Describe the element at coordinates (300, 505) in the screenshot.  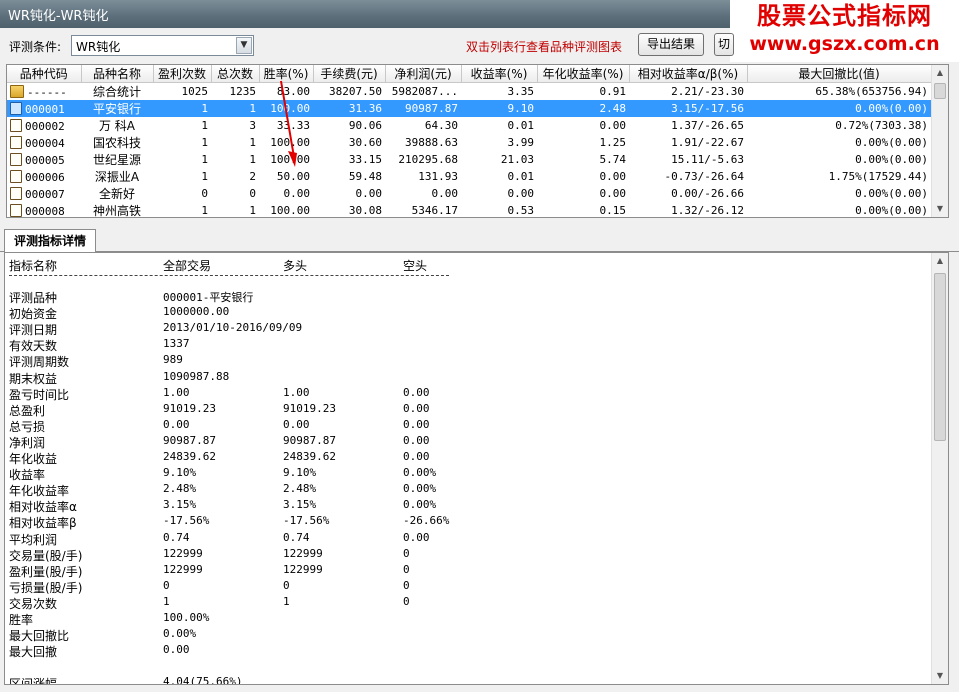
I see `detail-long: 3.15%` at that location.